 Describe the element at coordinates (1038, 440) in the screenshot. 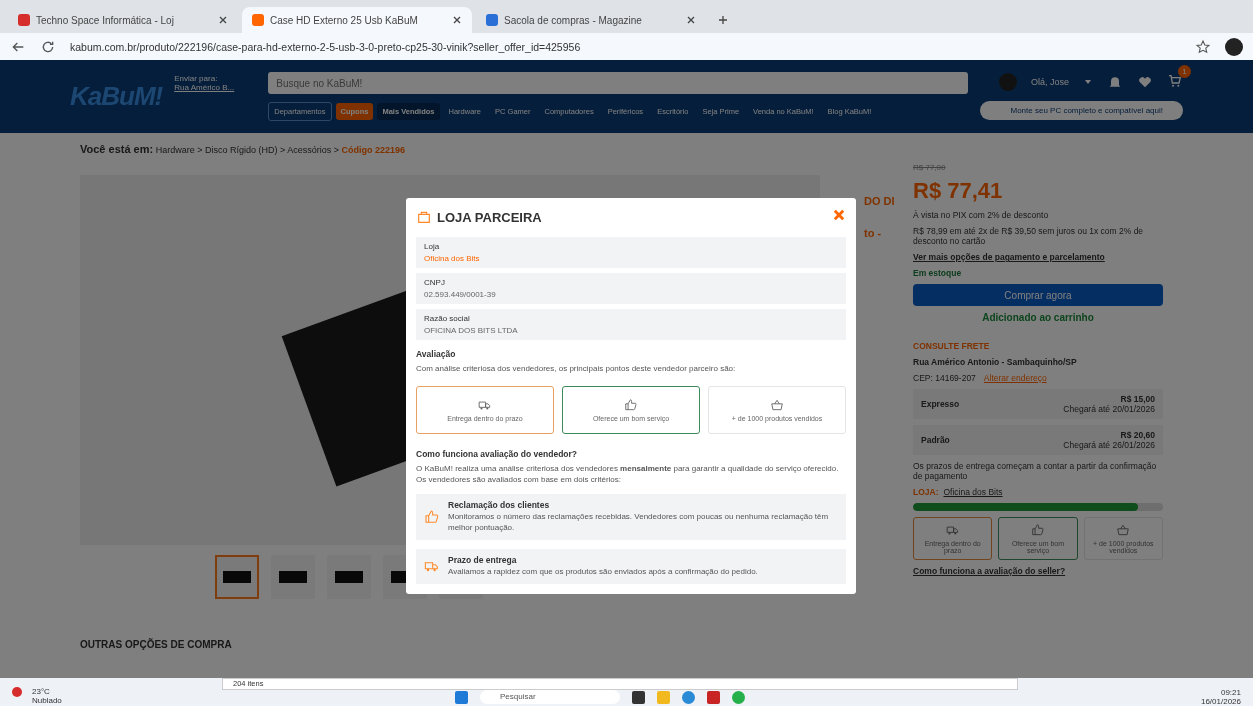

I see `shipping-option: Padrão R$ 20,60 Chegará até 26/01/2026` at that location.